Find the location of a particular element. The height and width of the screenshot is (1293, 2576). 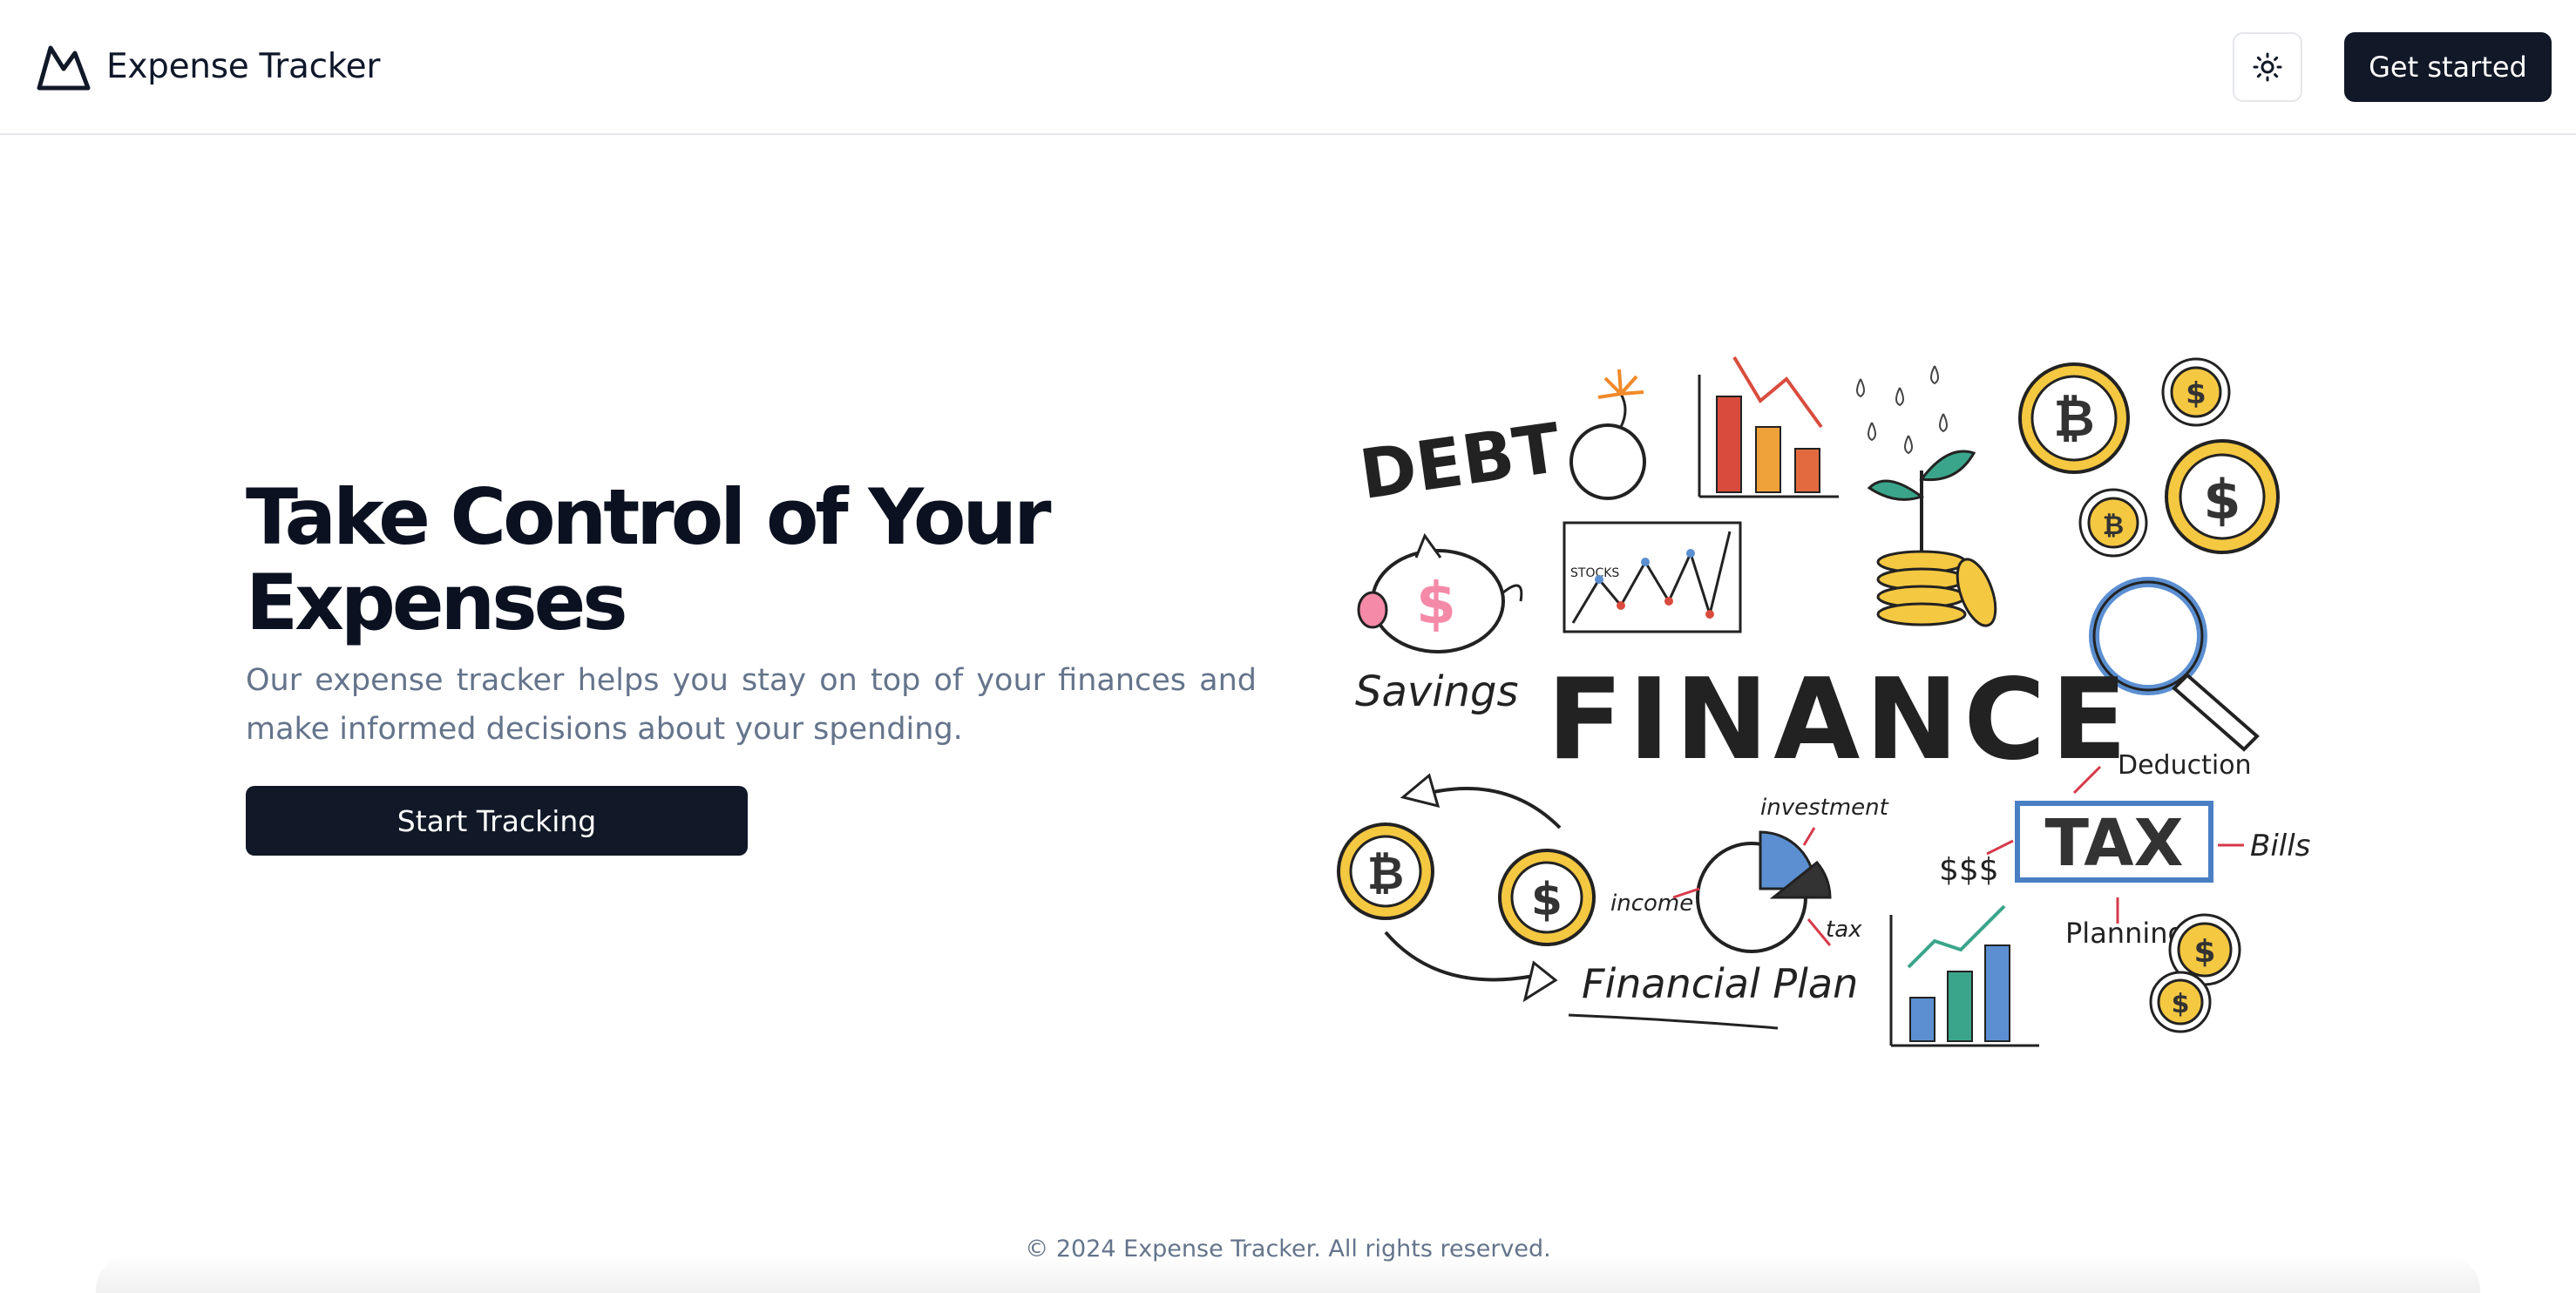

growth-bar-chart-icon is located at coordinates (1964, 975).